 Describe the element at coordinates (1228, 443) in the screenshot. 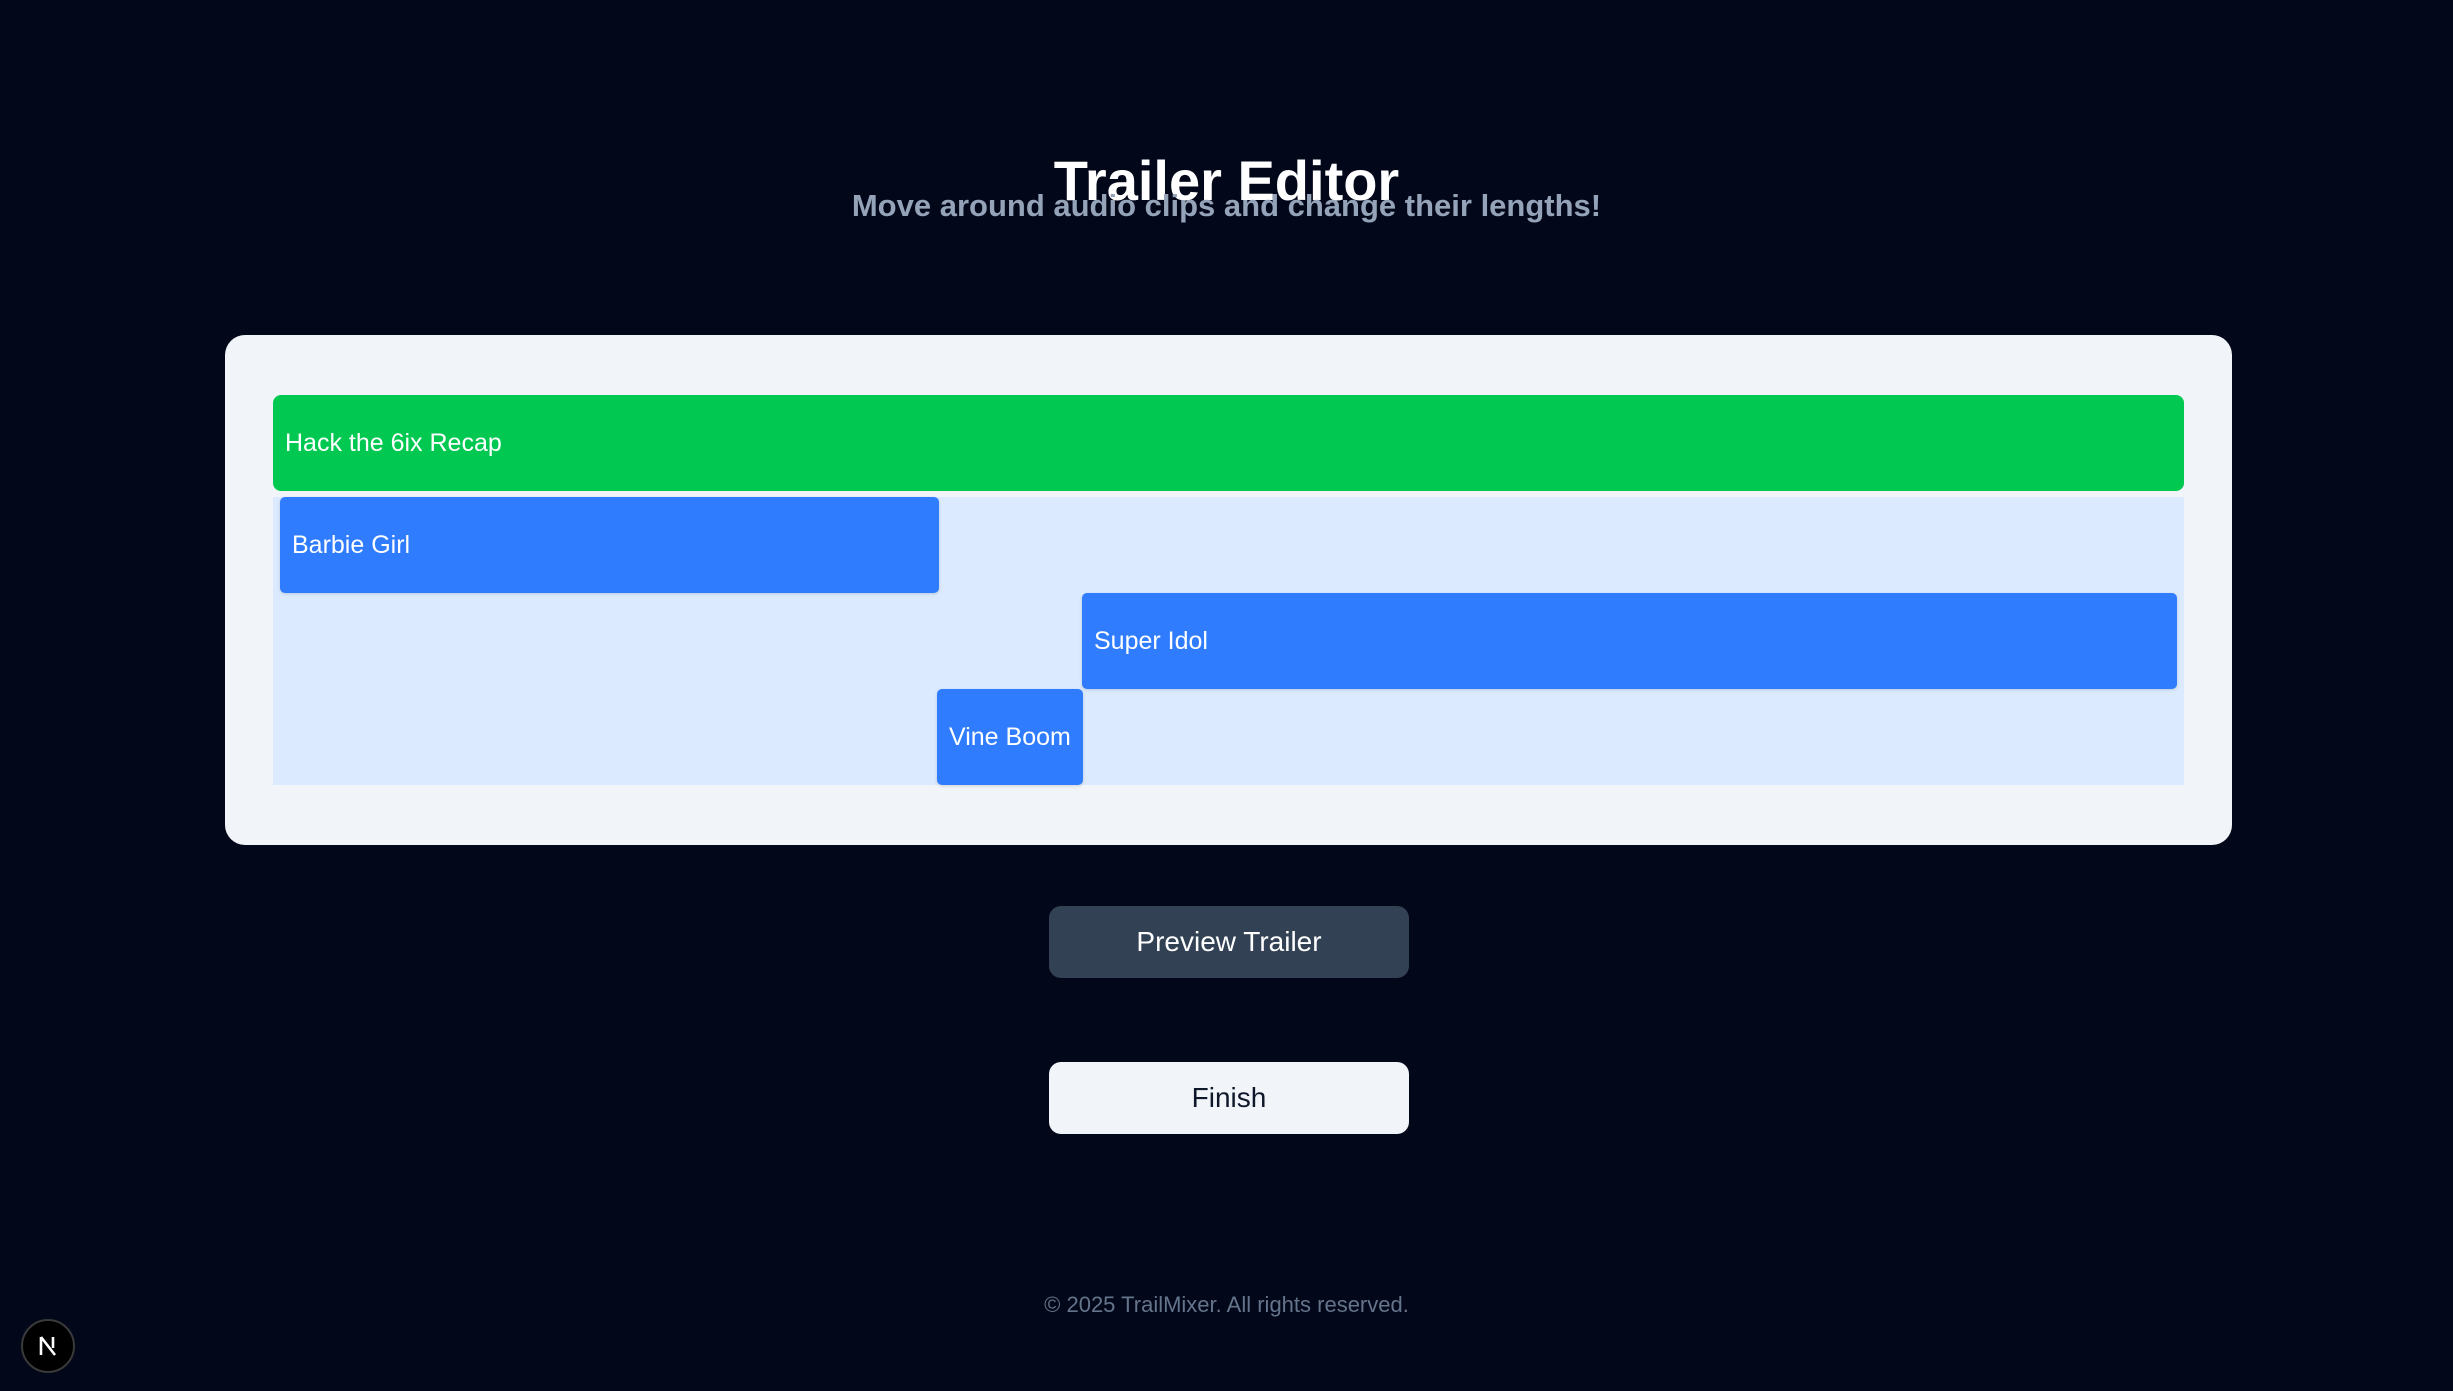

I see `main-video-track: Hack the 6ix Recap` at that location.